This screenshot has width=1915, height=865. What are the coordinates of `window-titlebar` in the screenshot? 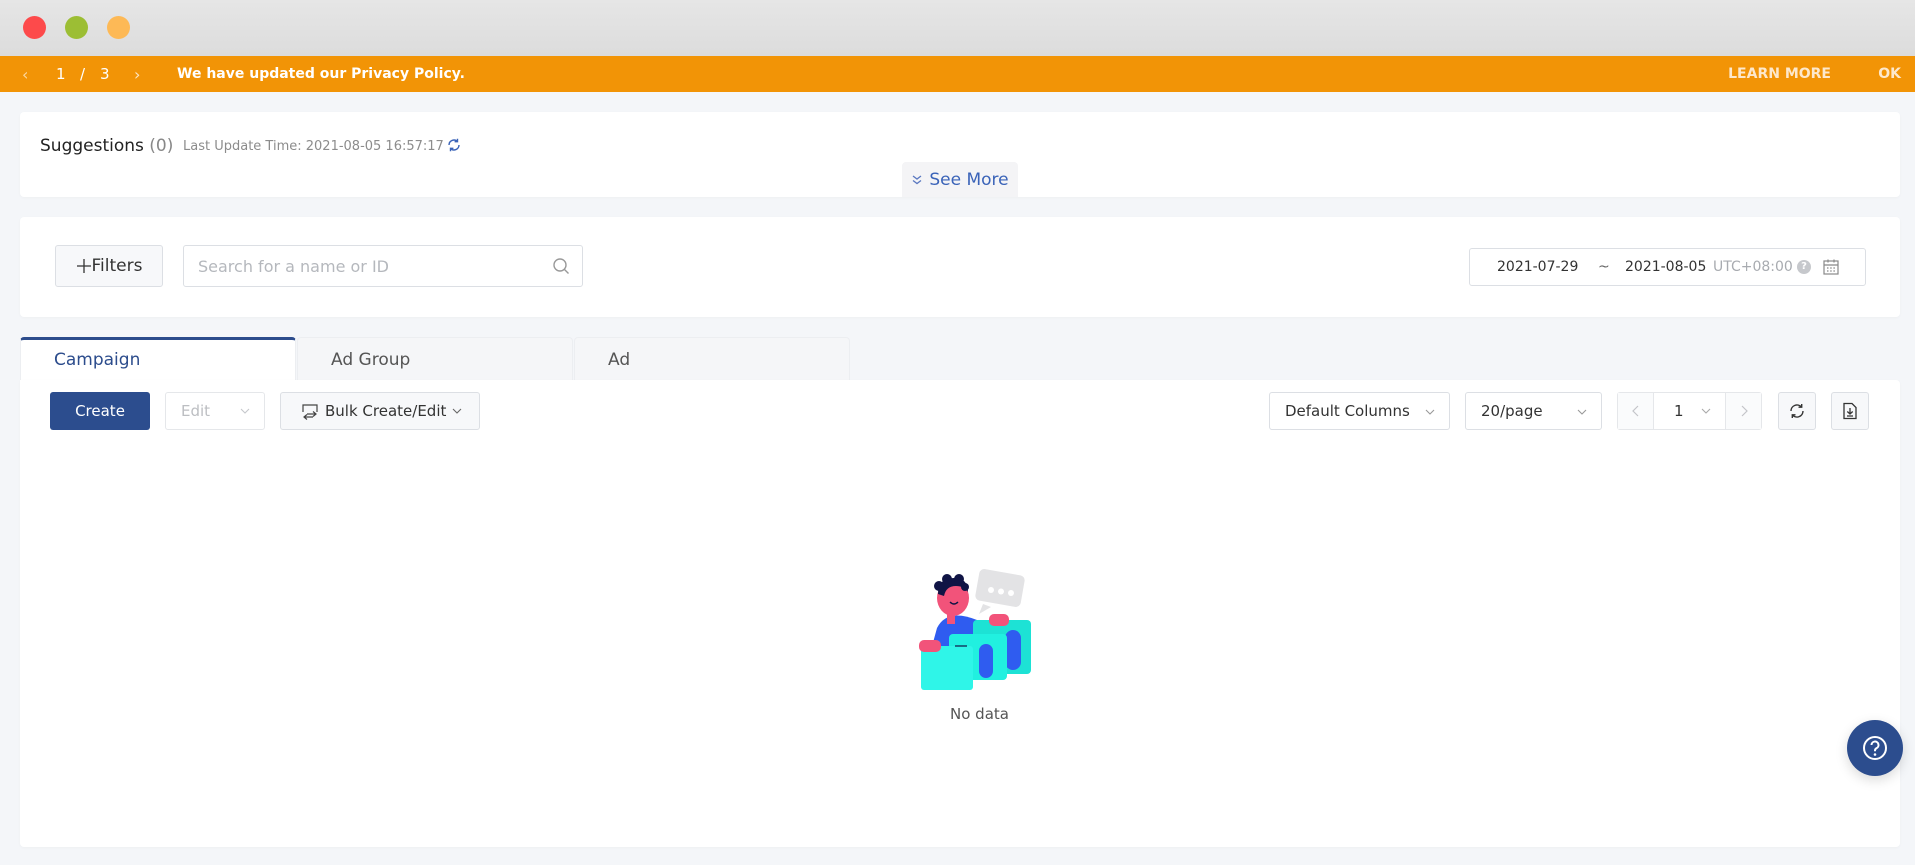 It's located at (957, 28).